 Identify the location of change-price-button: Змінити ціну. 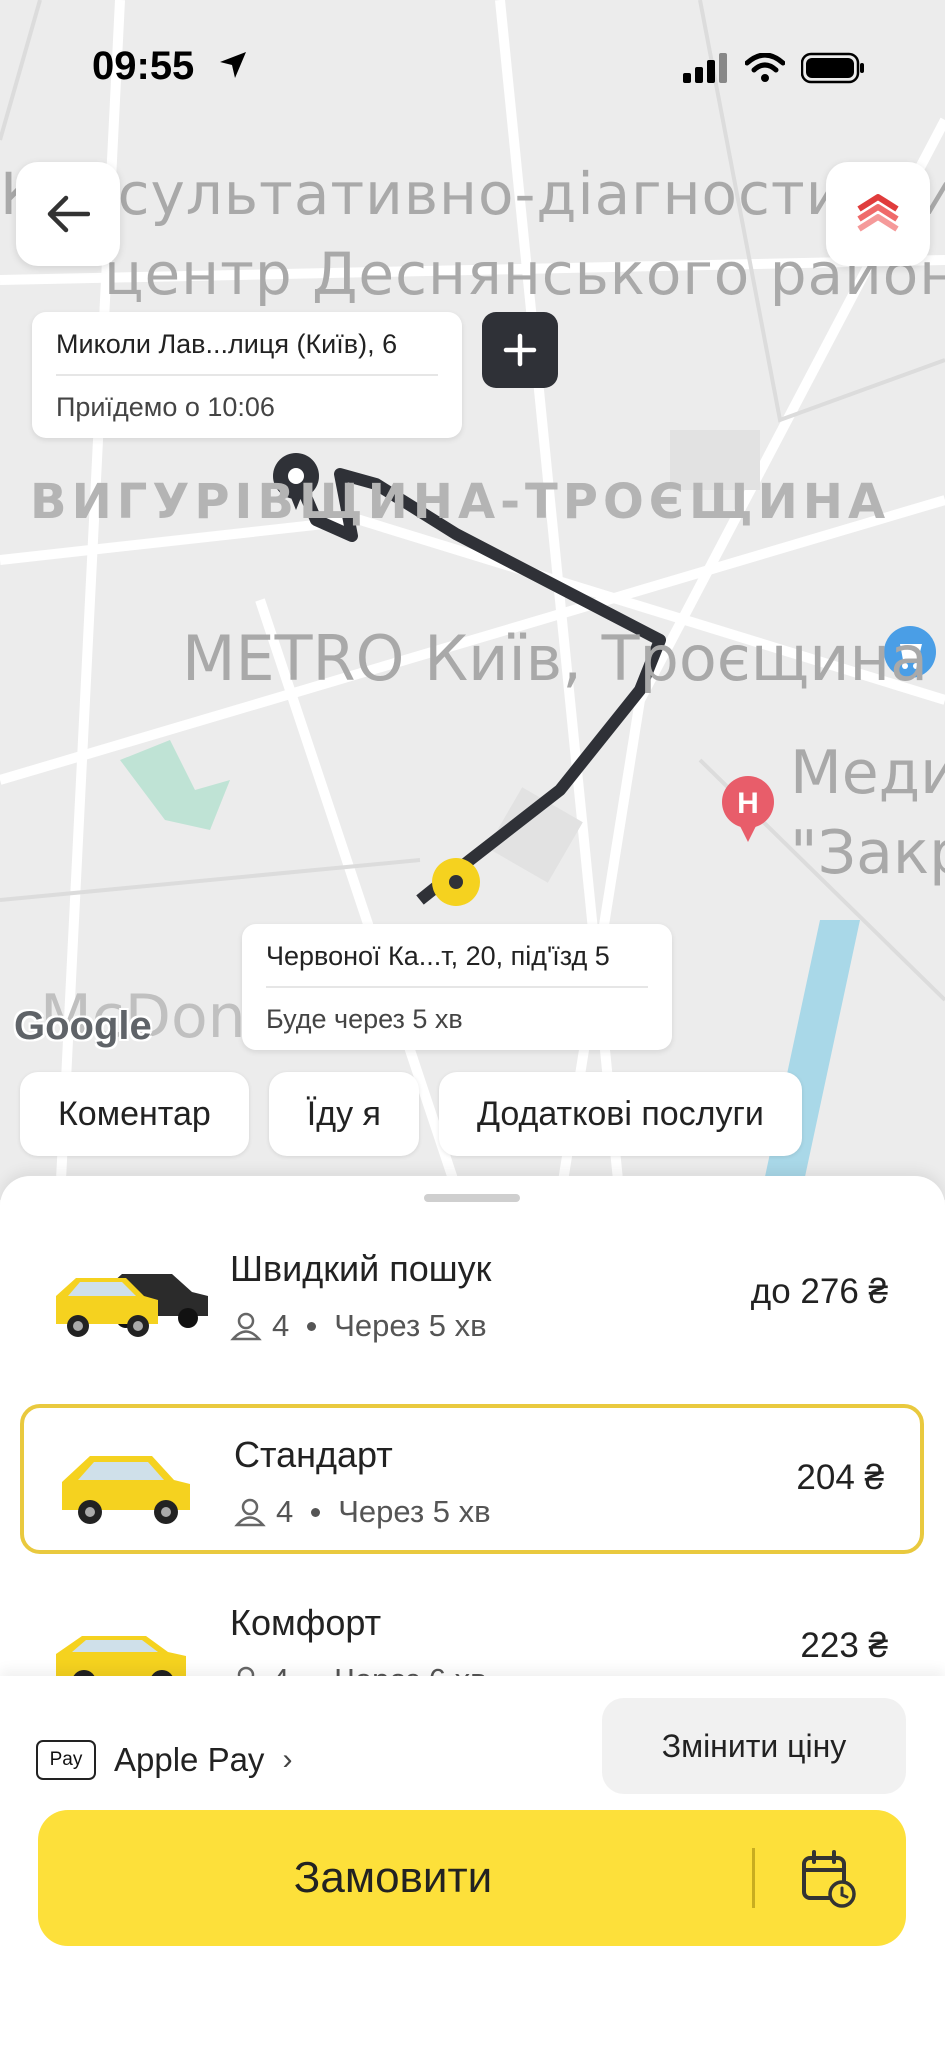
(754, 1746).